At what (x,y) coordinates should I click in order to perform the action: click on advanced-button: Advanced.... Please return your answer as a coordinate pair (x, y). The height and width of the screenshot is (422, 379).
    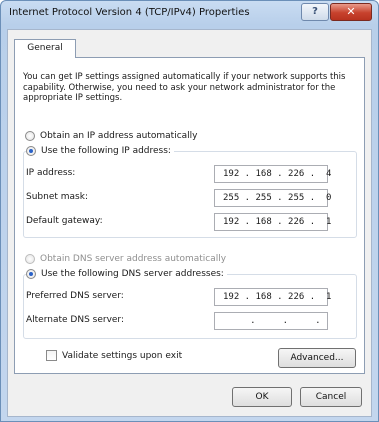
    Looking at the image, I should click on (317, 358).